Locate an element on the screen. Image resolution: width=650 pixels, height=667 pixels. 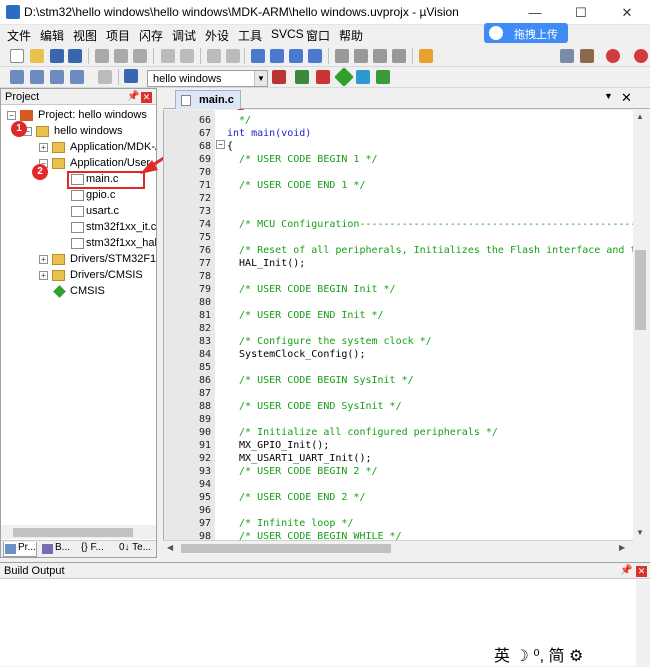
line-number: 97 is located at coordinates (204, 523).